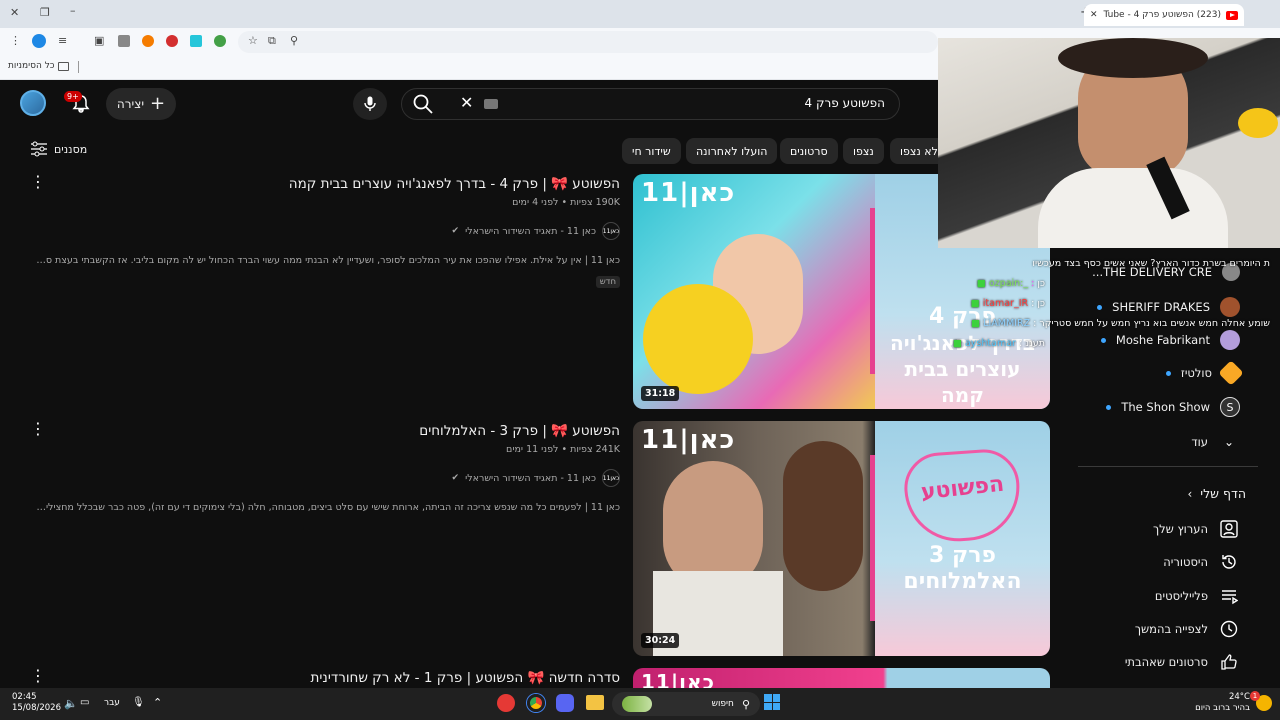 The image size is (1280, 720). What do you see at coordinates (196, 41) in the screenshot?
I see `extension-4-icon` at bounding box center [196, 41].